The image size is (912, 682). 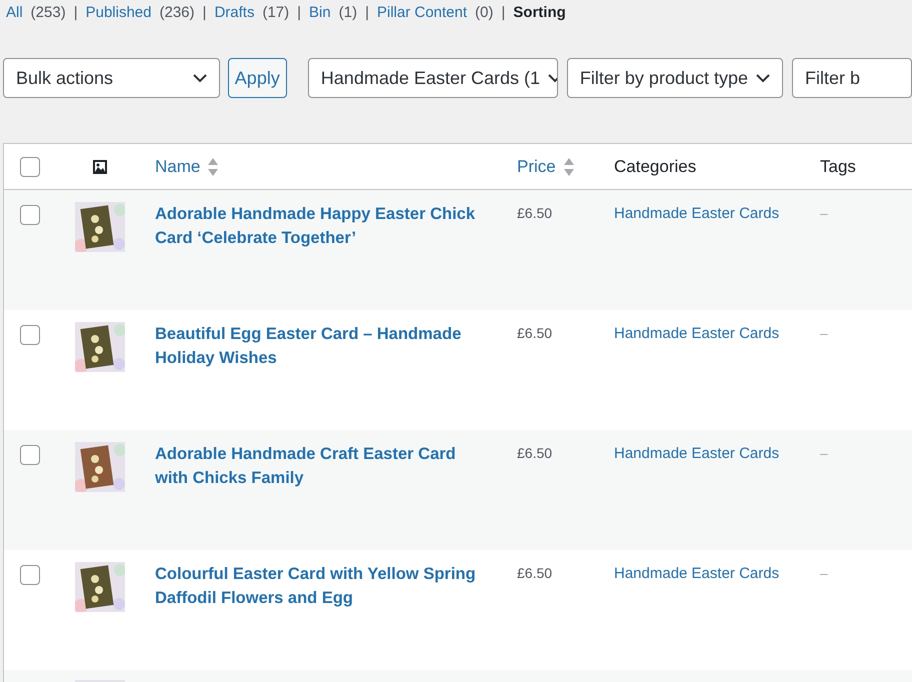 I want to click on status-filter-current: Sorting, so click(x=539, y=13).